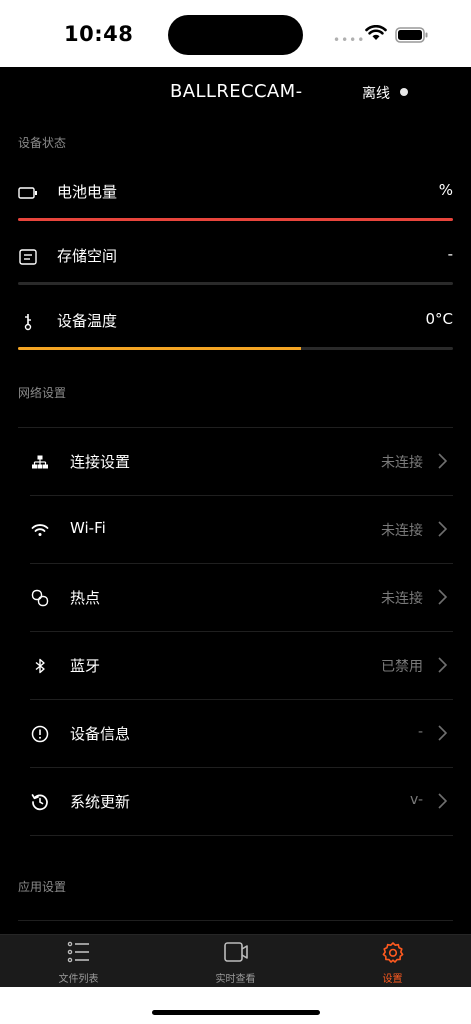 The width and height of the screenshot is (471, 1024). What do you see at coordinates (241, 666) in the screenshot?
I see `network-item-bluetooth: 蓝牙 已禁用` at bounding box center [241, 666].